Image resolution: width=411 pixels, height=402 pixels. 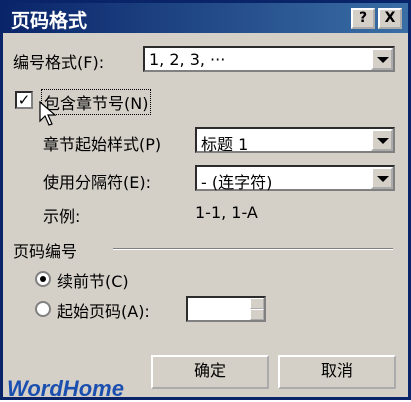 I want to click on include-chapter-checkbox: ✓, so click(x=24, y=100).